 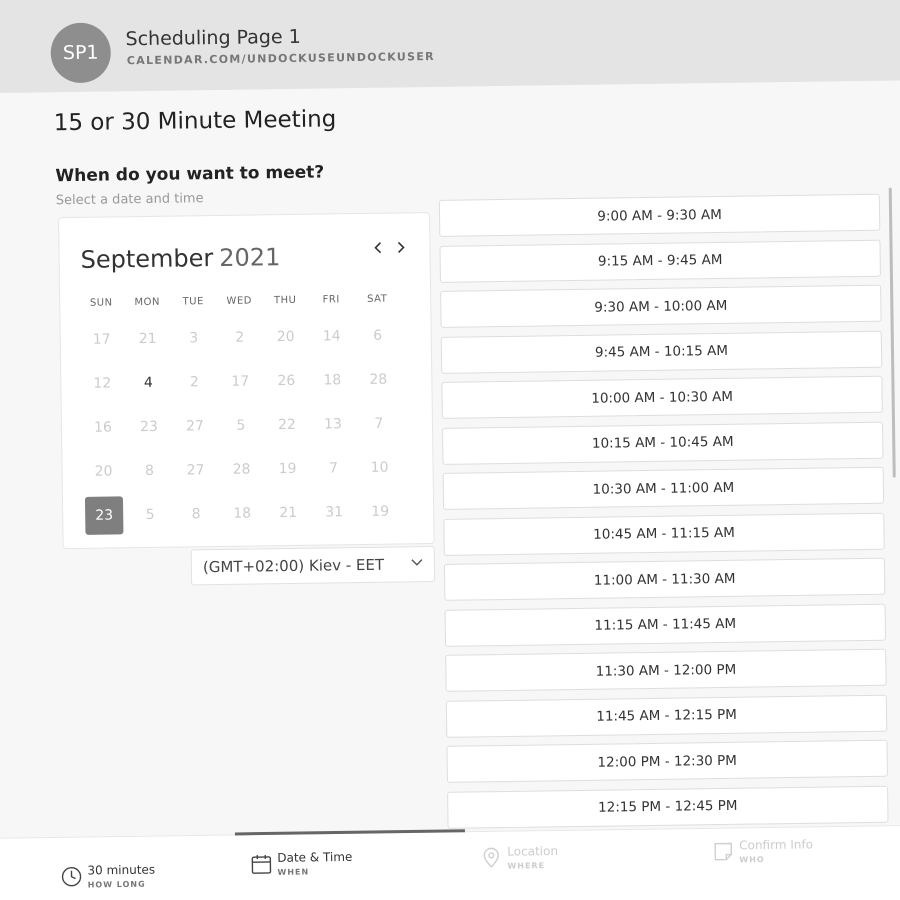 I want to click on time-slot-button: 12:15 PM - 12:45 PM, so click(x=668, y=807).